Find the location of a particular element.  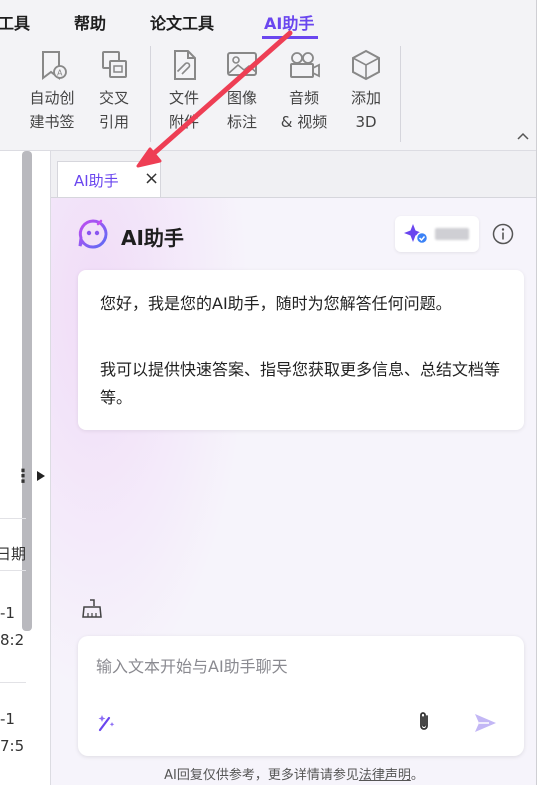

clear-chat-icon is located at coordinates (92, 609).